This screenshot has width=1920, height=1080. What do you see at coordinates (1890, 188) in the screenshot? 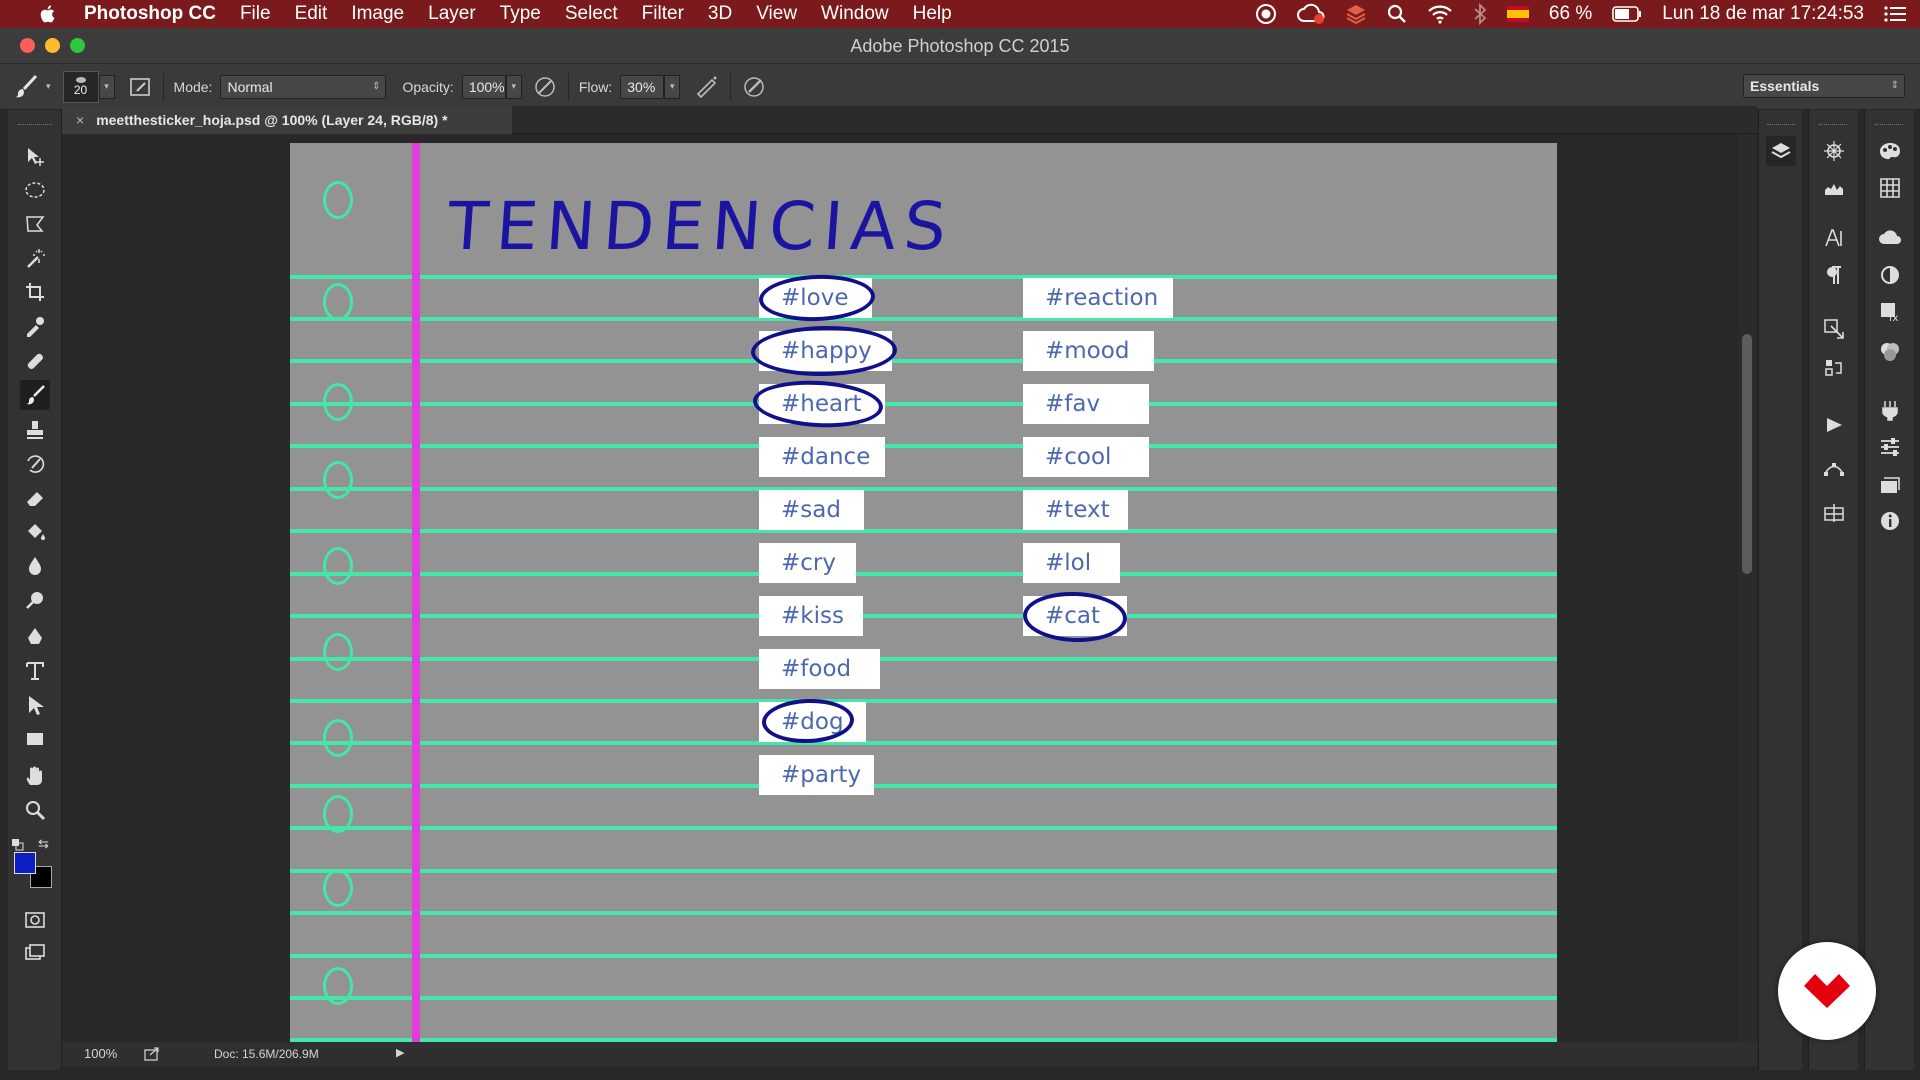
I see `swatches-panel-button` at bounding box center [1890, 188].